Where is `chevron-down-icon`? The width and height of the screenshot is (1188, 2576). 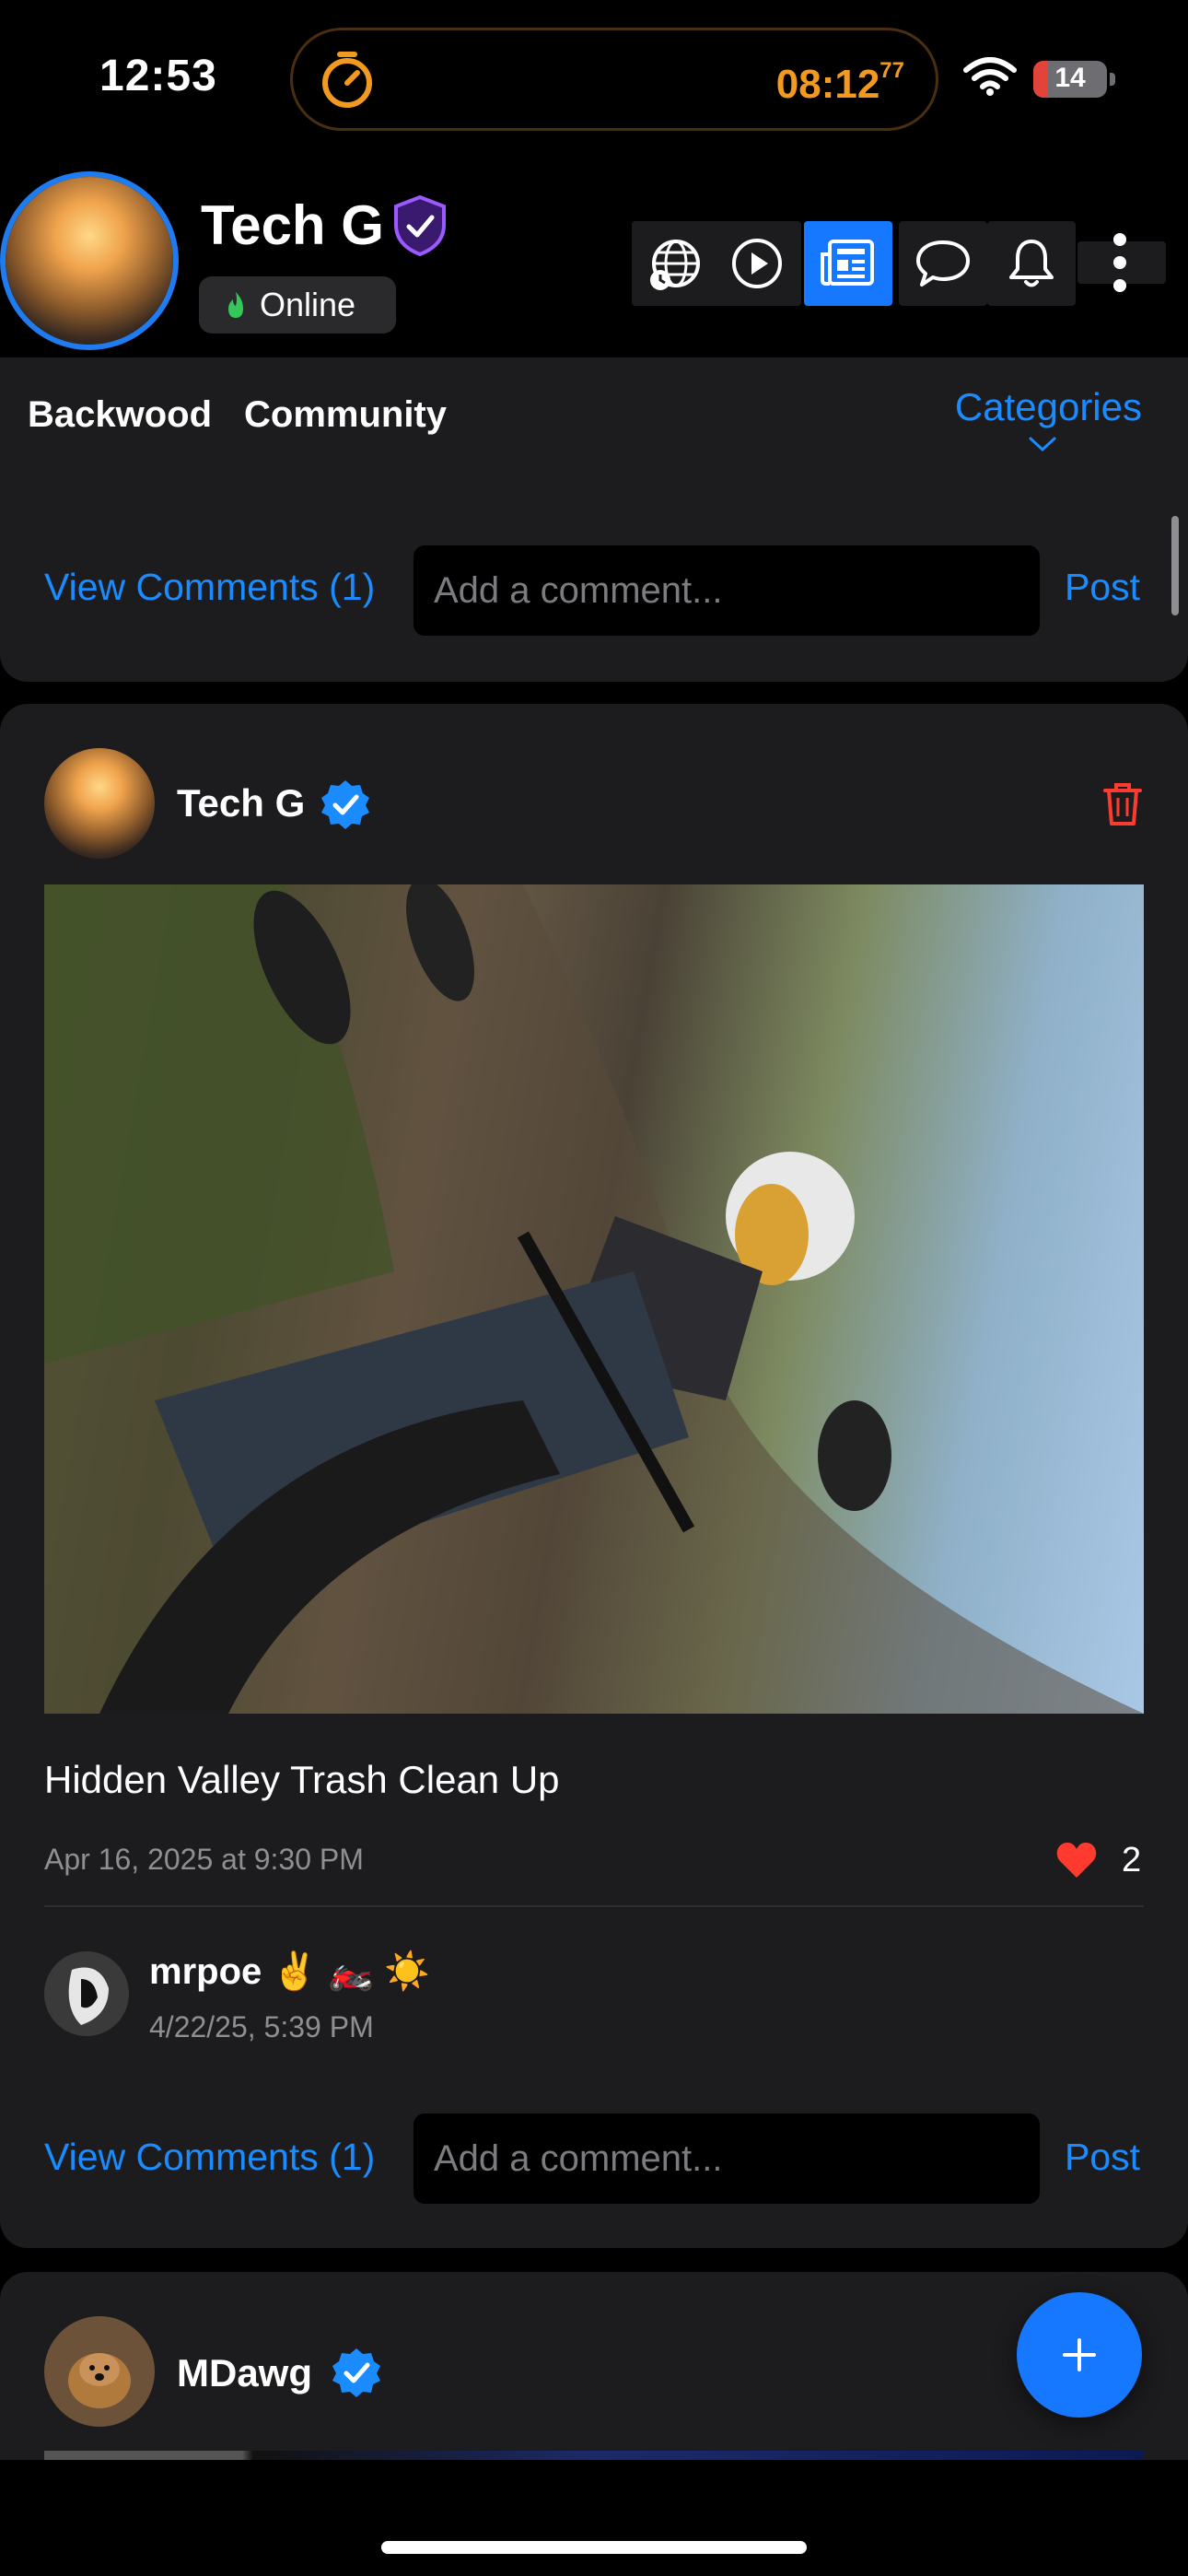
chevron-down-icon is located at coordinates (1042, 444).